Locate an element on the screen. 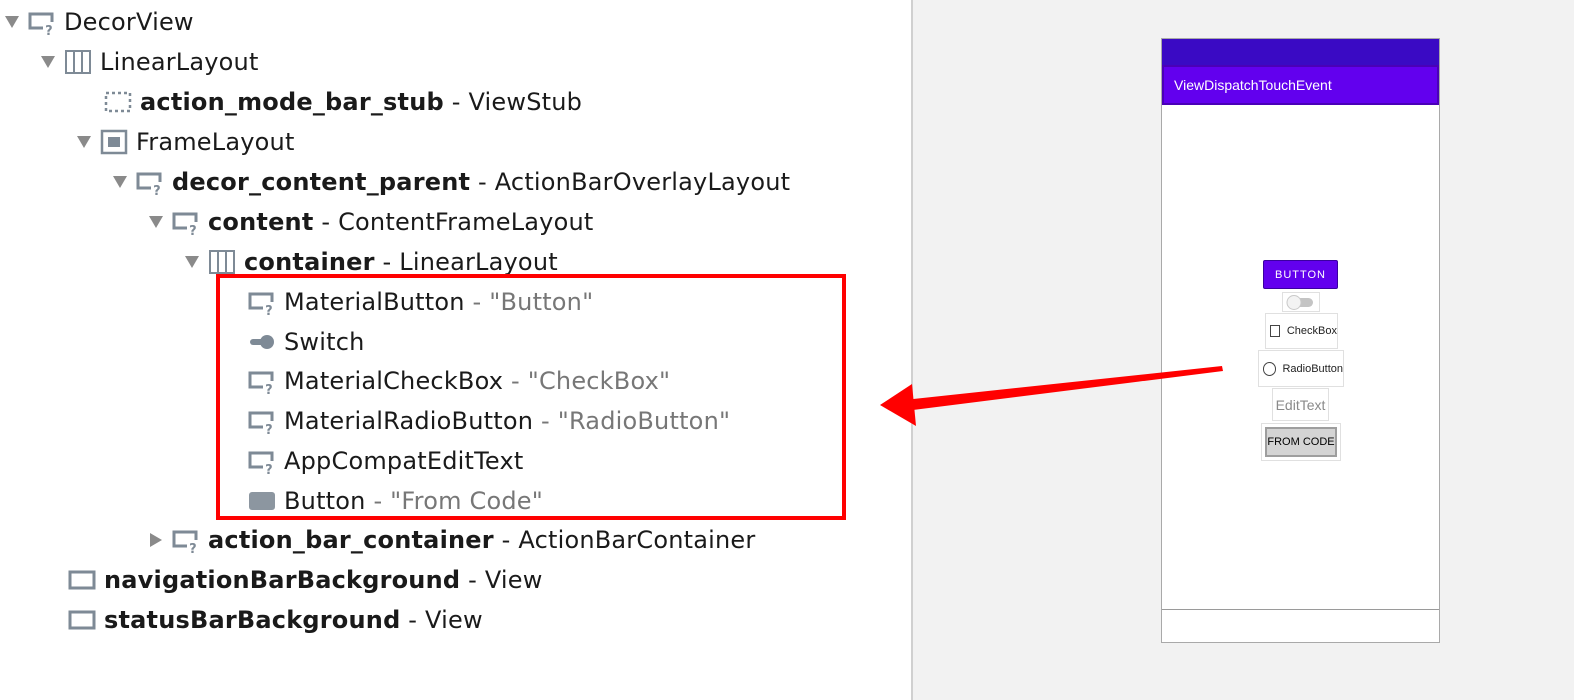 The image size is (1574, 700). tree-row-status-bar-background: statusBarBackground - View is located at coordinates (275, 620).